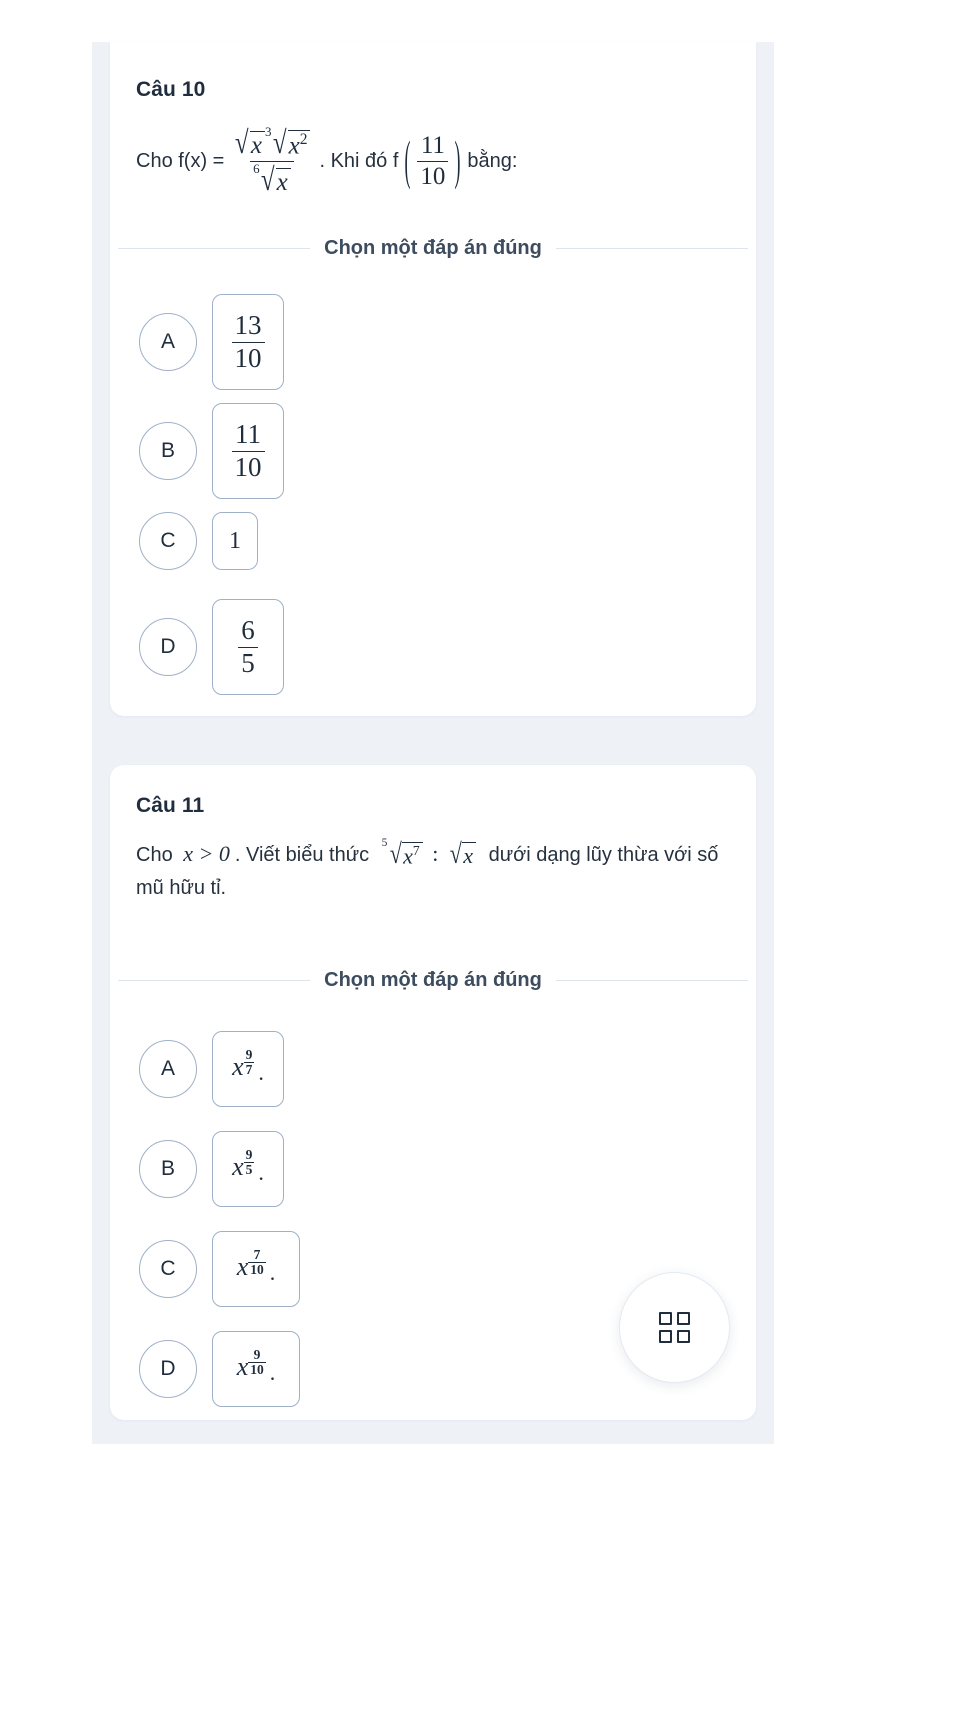  What do you see at coordinates (214, 248) in the screenshot?
I see `divider-line-left` at bounding box center [214, 248].